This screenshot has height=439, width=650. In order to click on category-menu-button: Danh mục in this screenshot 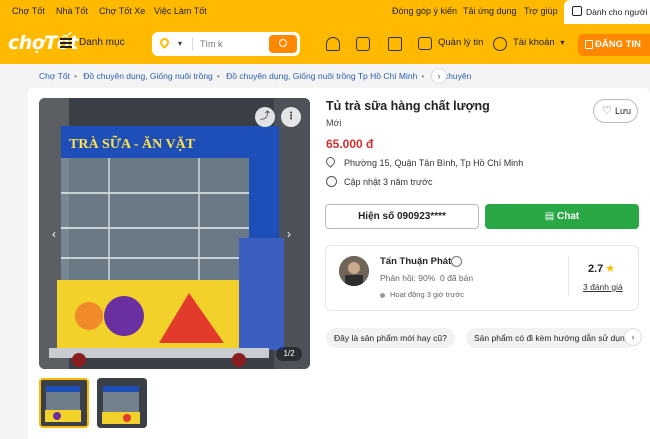, I will do `click(92, 42)`.